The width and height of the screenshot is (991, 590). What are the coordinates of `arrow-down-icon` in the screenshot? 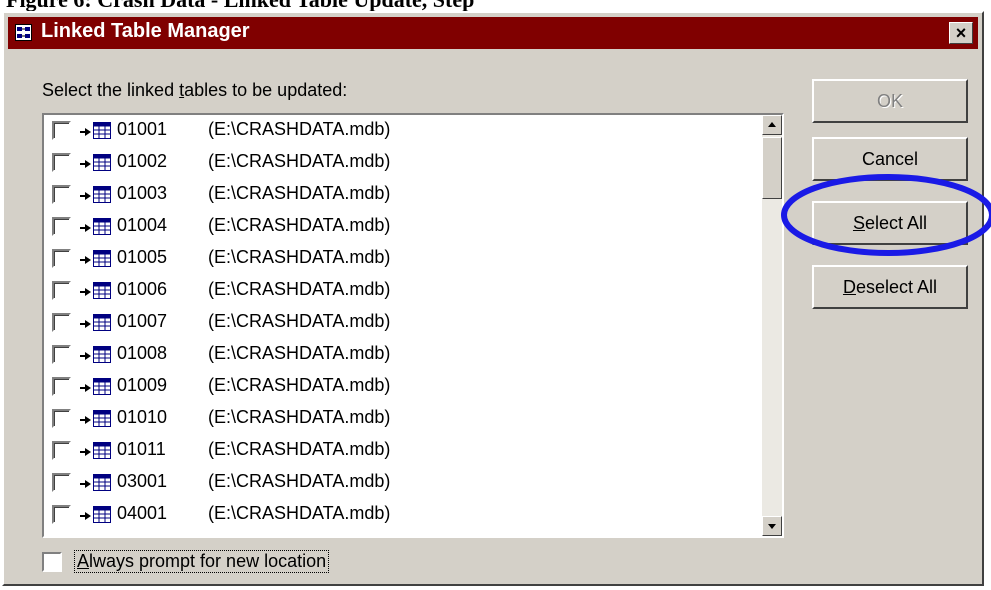 It's located at (772, 526).